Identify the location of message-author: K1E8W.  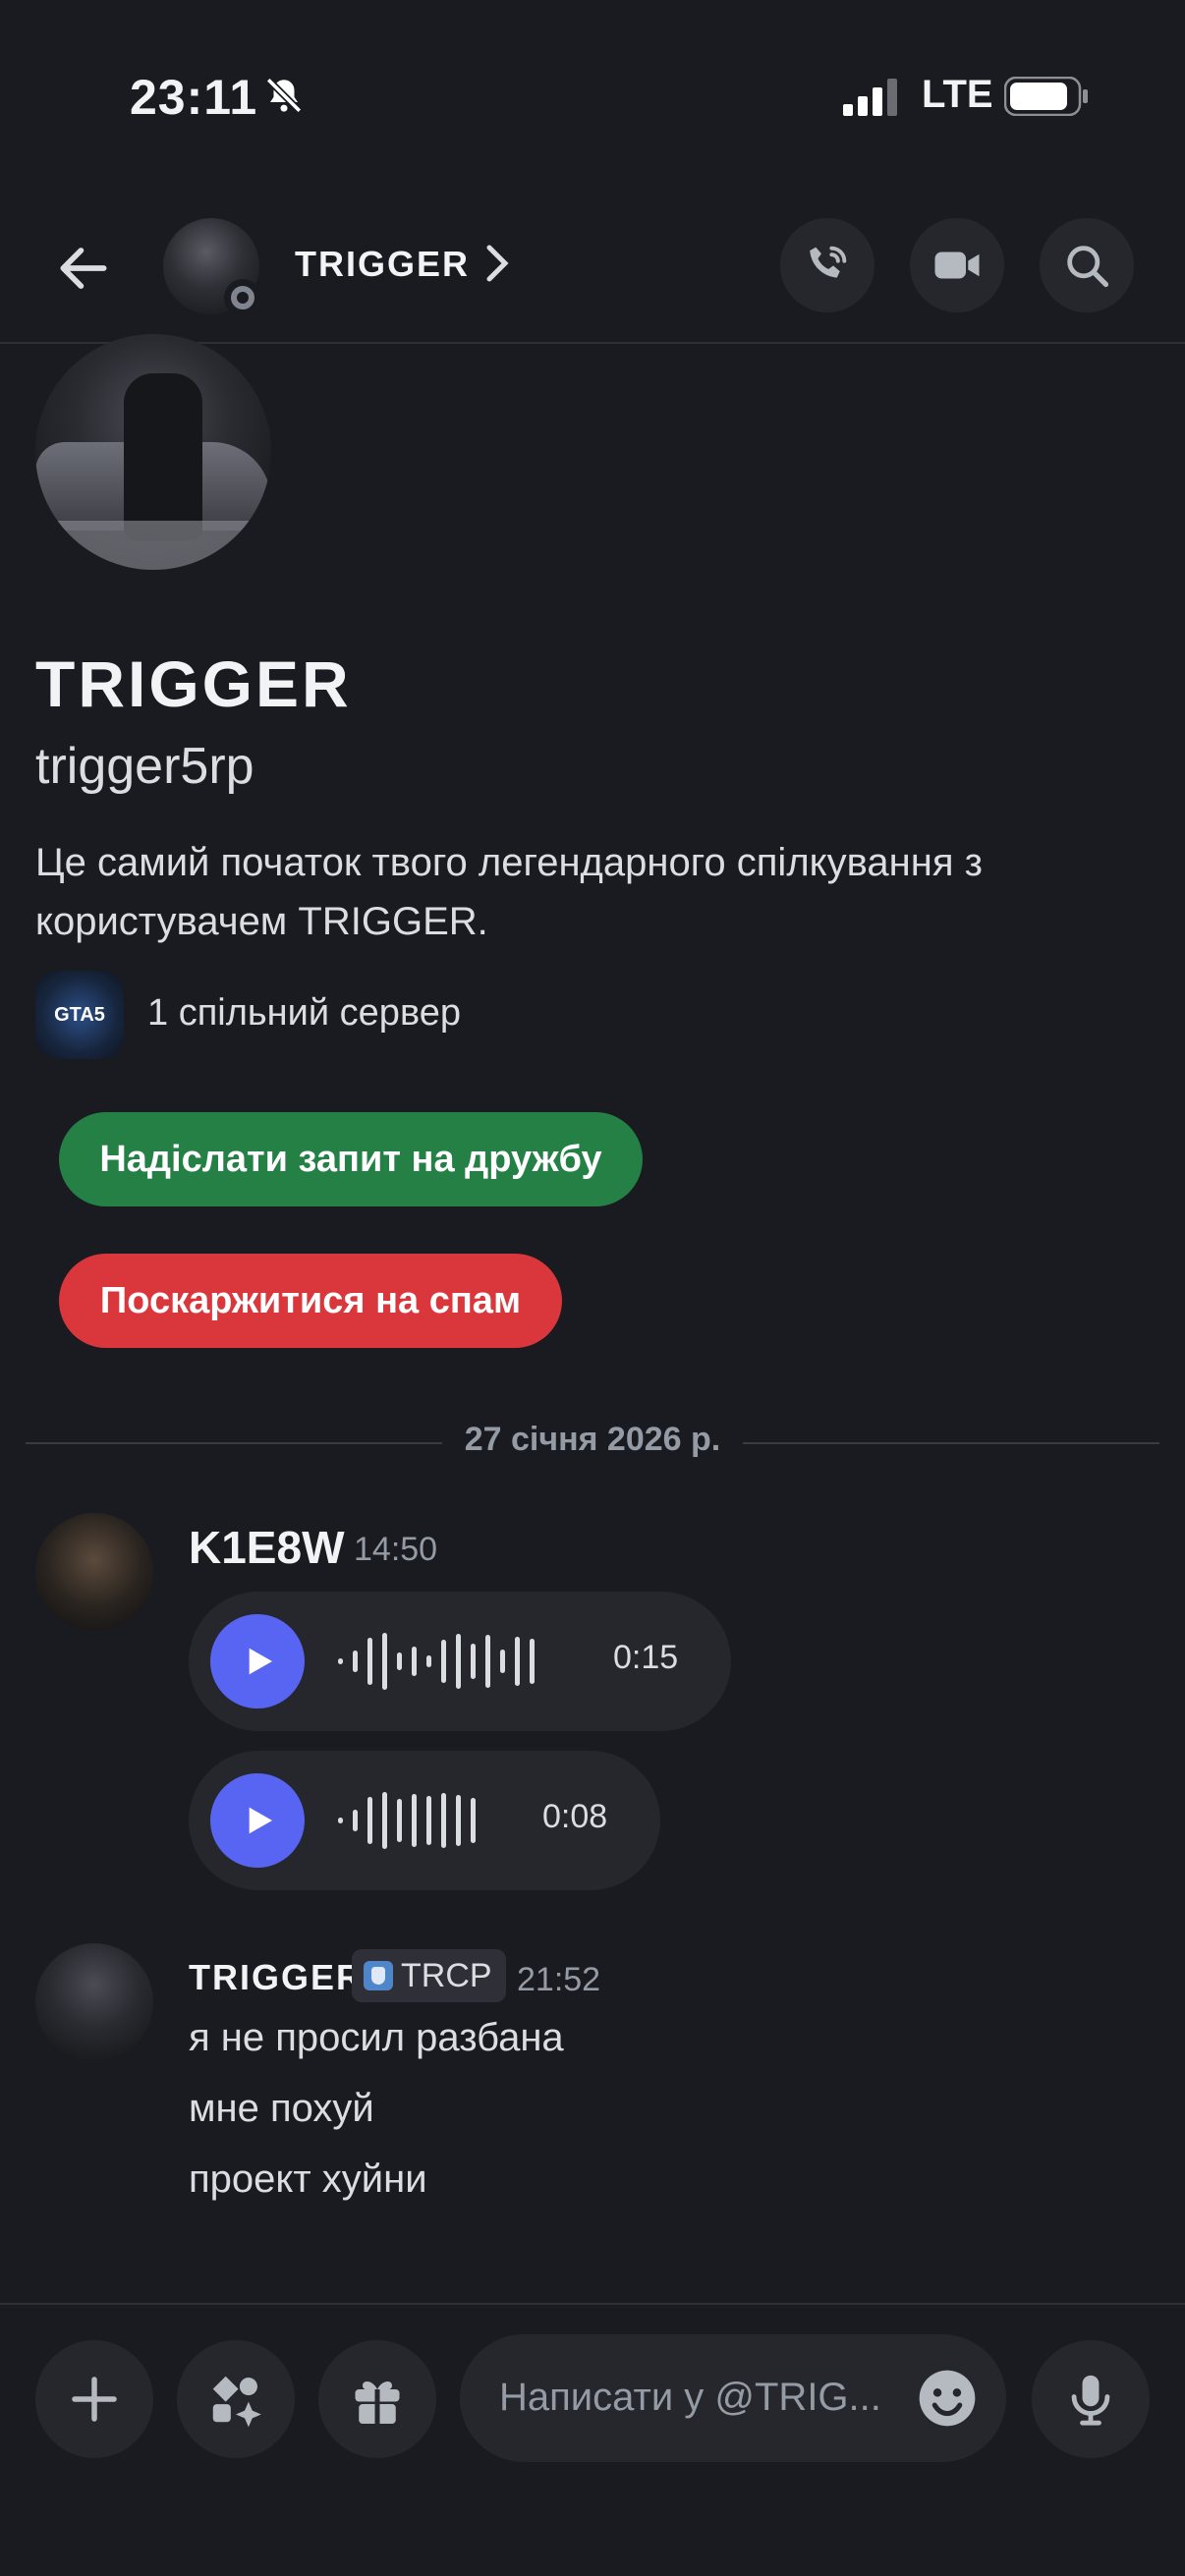
(266, 1547).